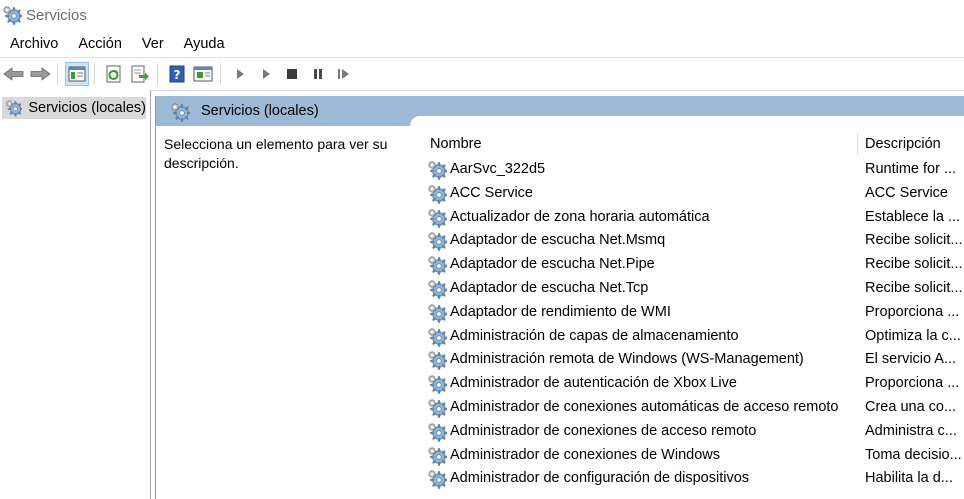 This screenshot has width=964, height=499. What do you see at coordinates (482, 15) in the screenshot?
I see `title-bar: Servicios` at bounding box center [482, 15].